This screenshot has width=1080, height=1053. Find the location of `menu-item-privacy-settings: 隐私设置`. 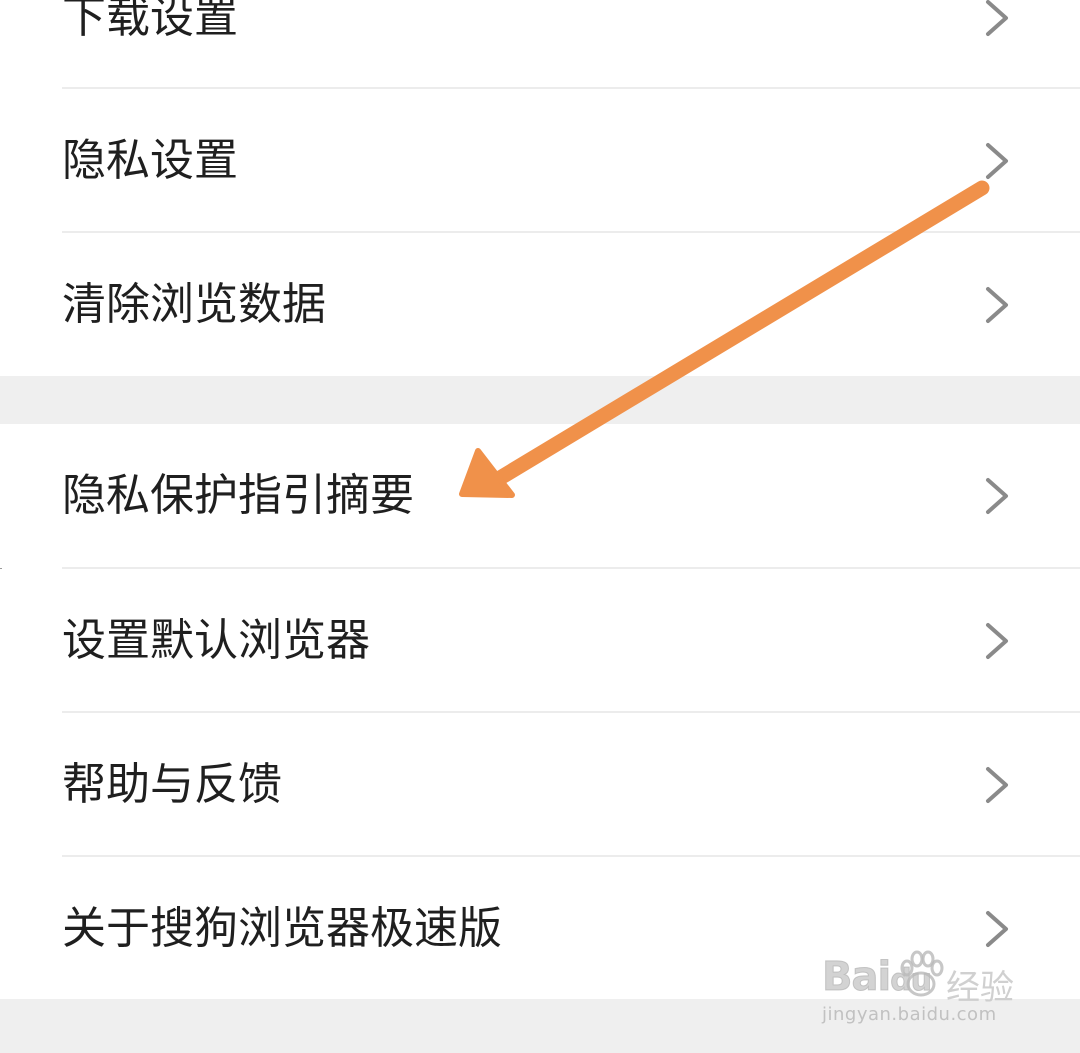

menu-item-privacy-settings: 隐私设置 is located at coordinates (540, 161).